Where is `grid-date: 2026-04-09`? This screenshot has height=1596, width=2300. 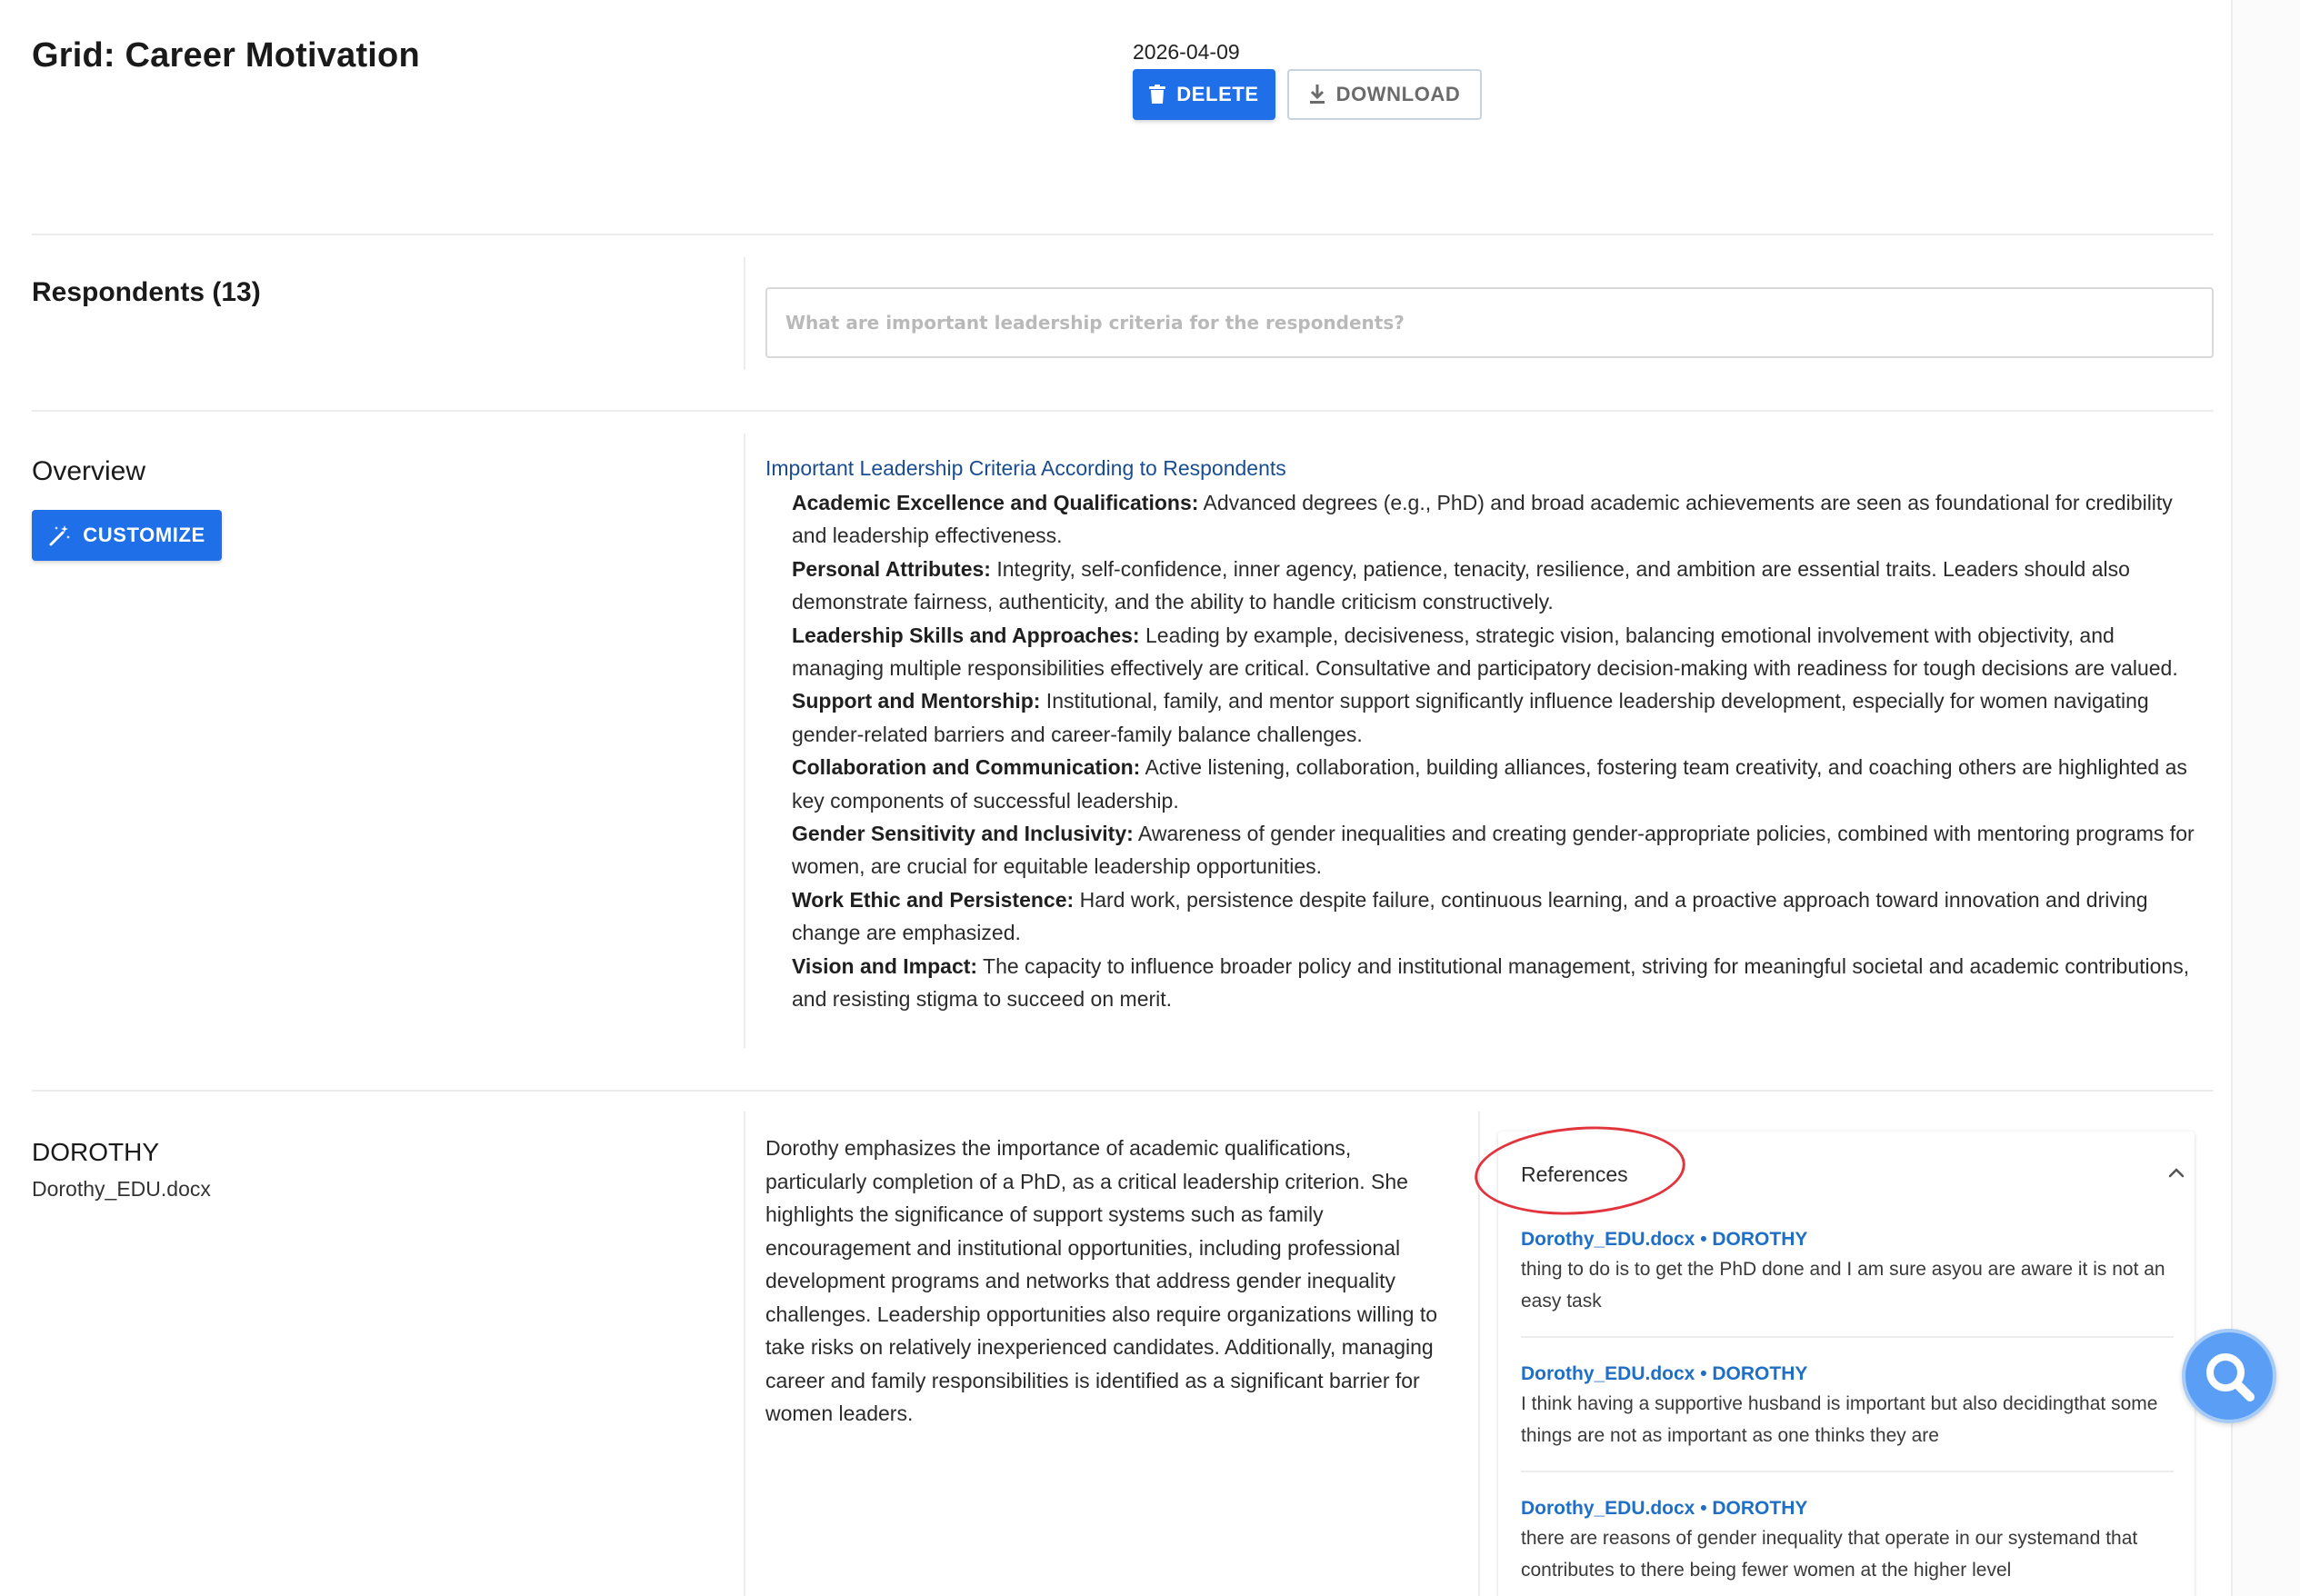 grid-date: 2026-04-09 is located at coordinates (1186, 52).